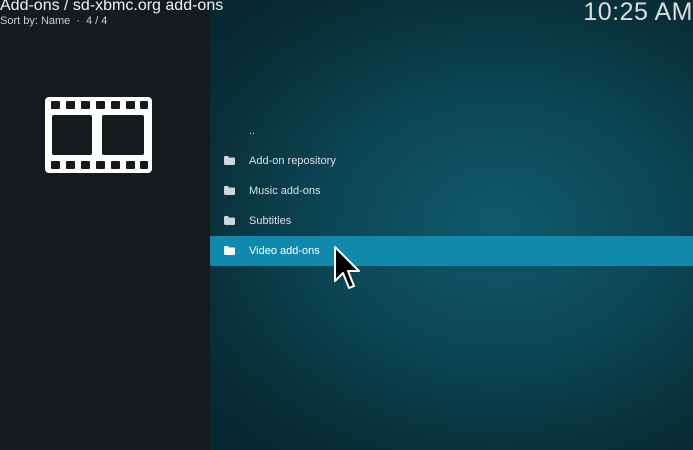 This screenshot has width=693, height=450. What do you see at coordinates (284, 251) in the screenshot?
I see `list-item-label: Video add-ons` at bounding box center [284, 251].